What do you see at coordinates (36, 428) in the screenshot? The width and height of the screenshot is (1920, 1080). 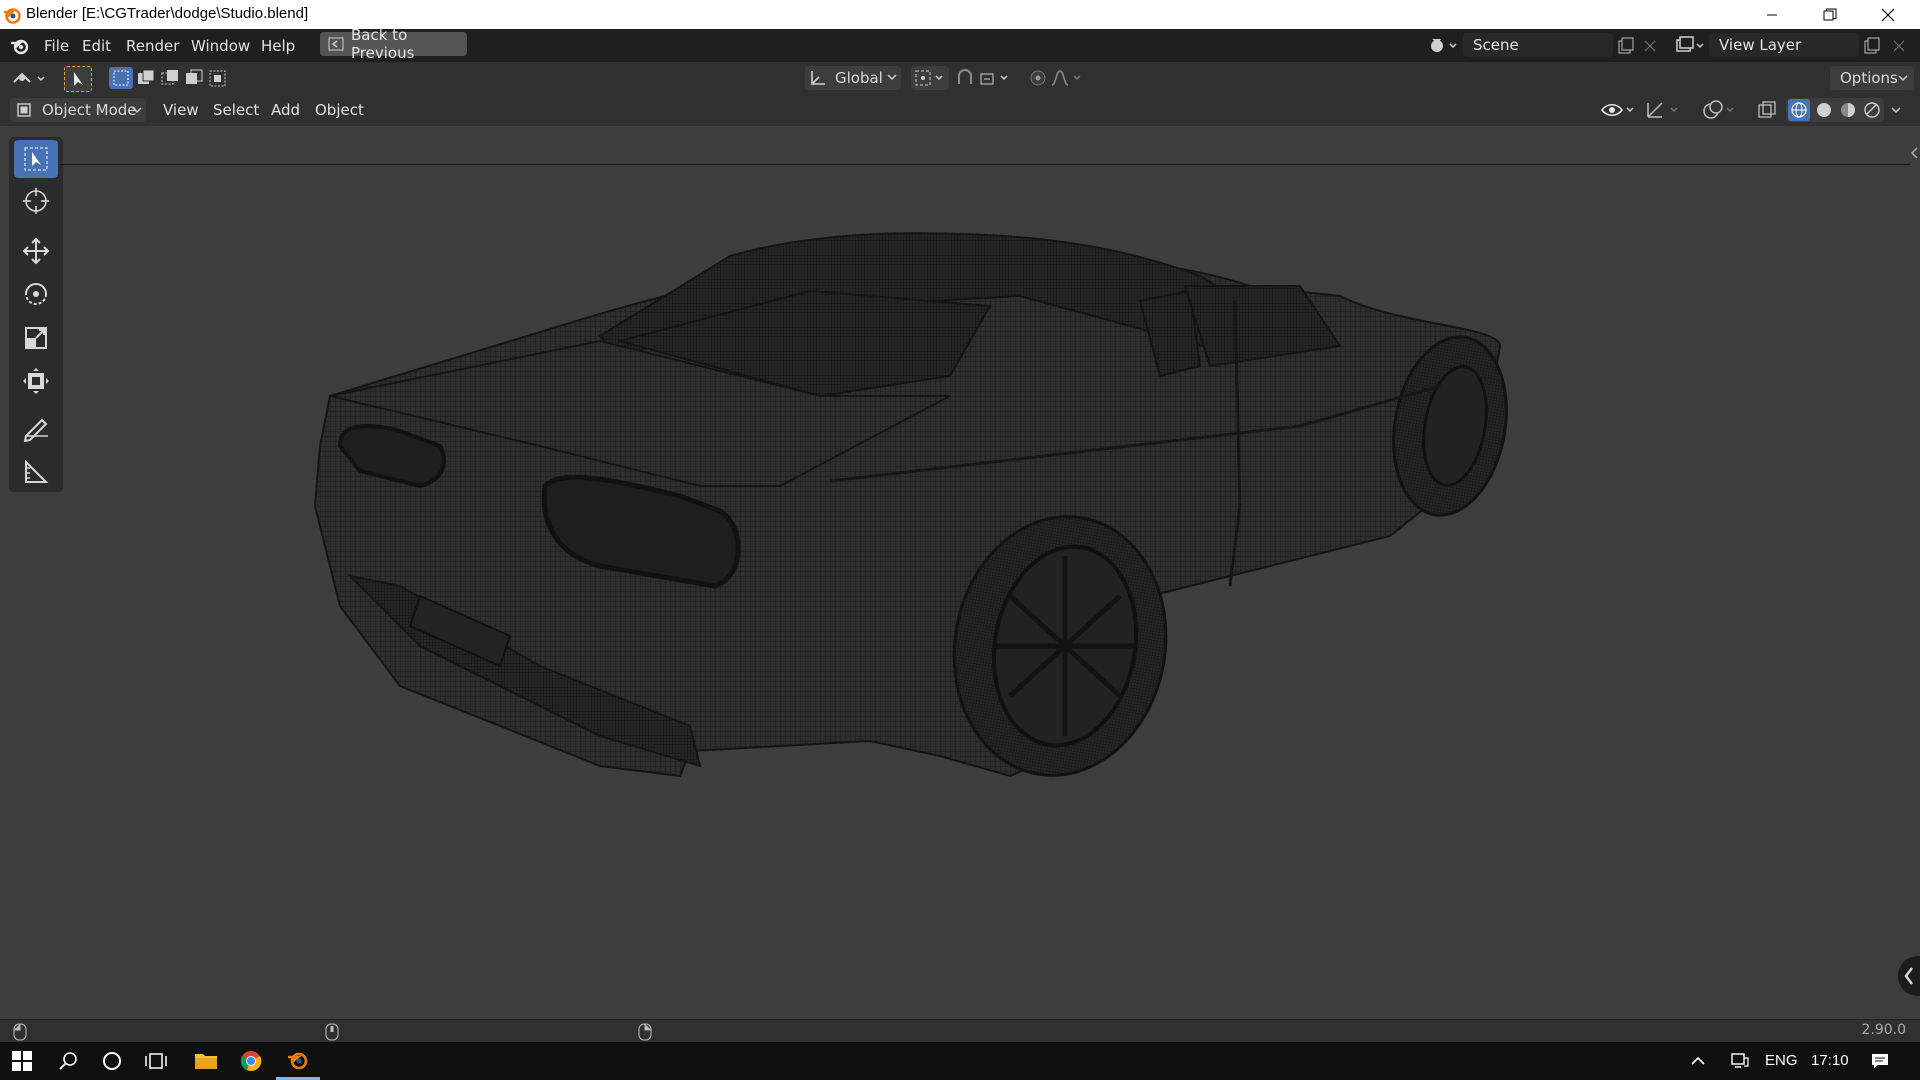 I see `annotate-tool` at bounding box center [36, 428].